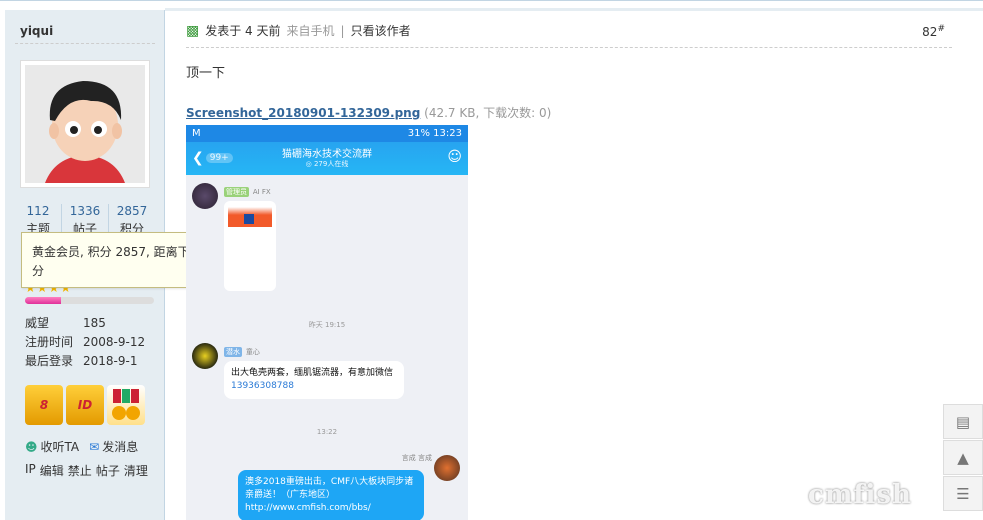 The image size is (983, 520). I want to click on info-value: 2018-9-1, so click(110, 361).